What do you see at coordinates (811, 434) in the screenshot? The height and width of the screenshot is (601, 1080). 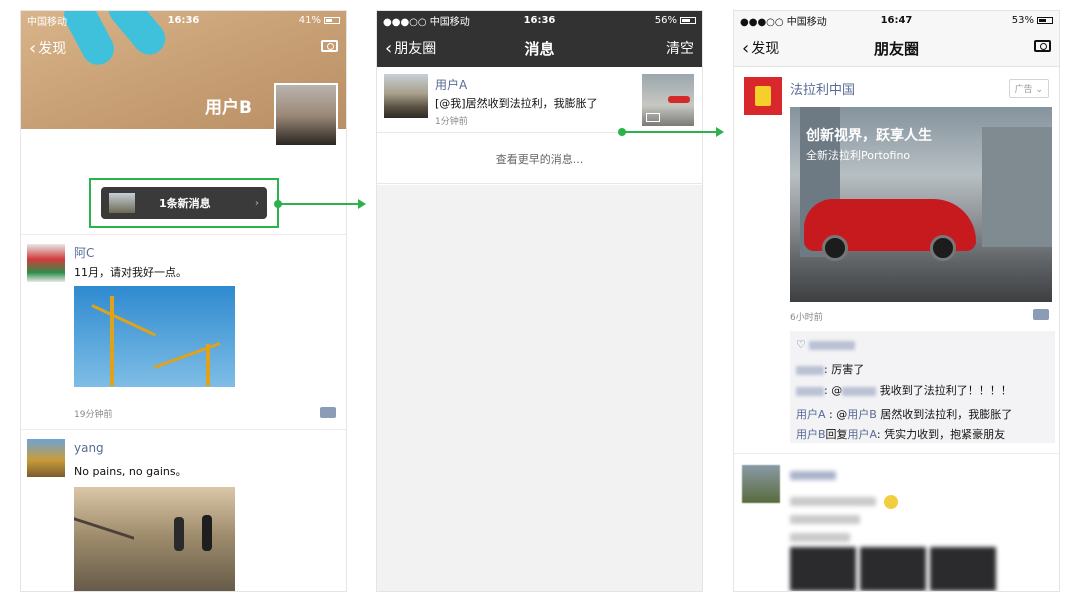 I see `comment-user: 用户B` at bounding box center [811, 434].